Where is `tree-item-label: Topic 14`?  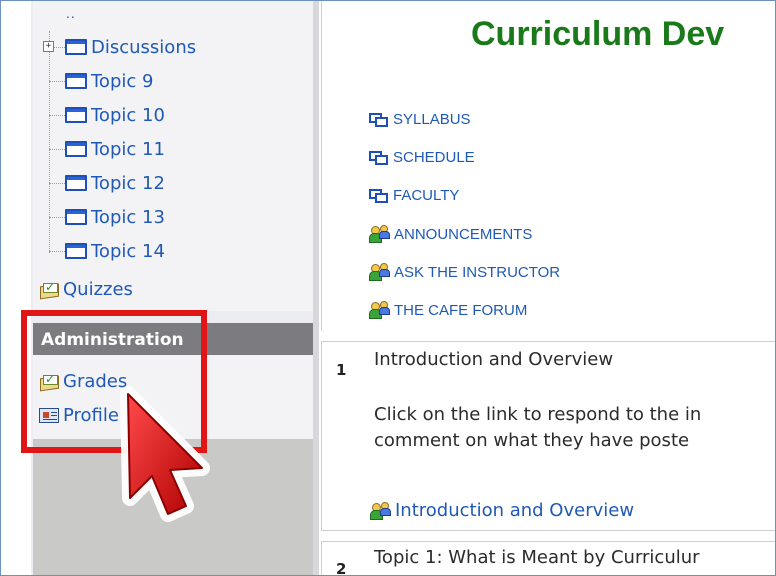
tree-item-label: Topic 14 is located at coordinates (128, 251).